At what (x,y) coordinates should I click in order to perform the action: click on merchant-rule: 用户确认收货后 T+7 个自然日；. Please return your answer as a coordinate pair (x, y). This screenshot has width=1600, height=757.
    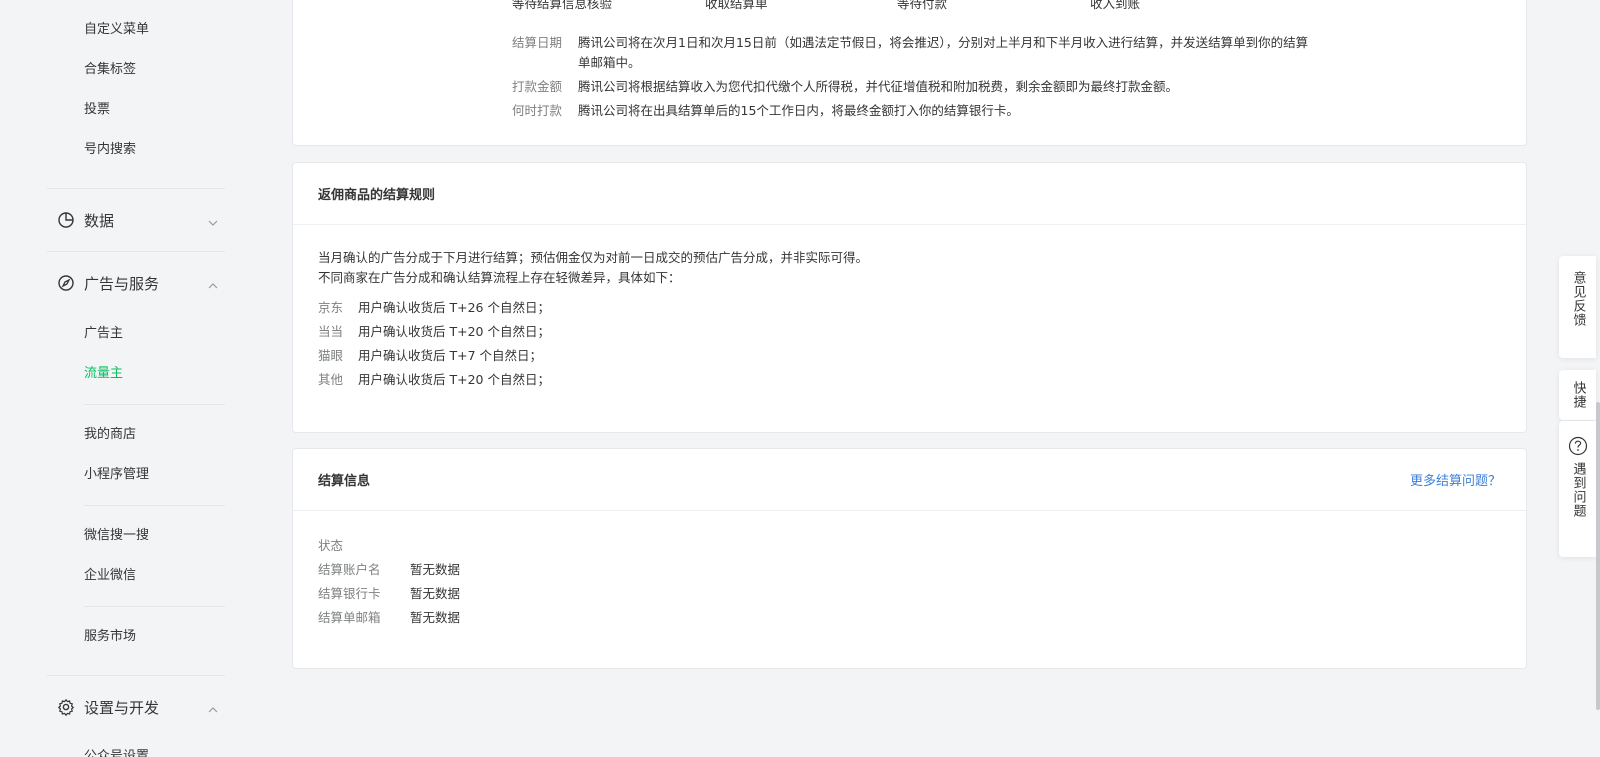
    Looking at the image, I should click on (450, 355).